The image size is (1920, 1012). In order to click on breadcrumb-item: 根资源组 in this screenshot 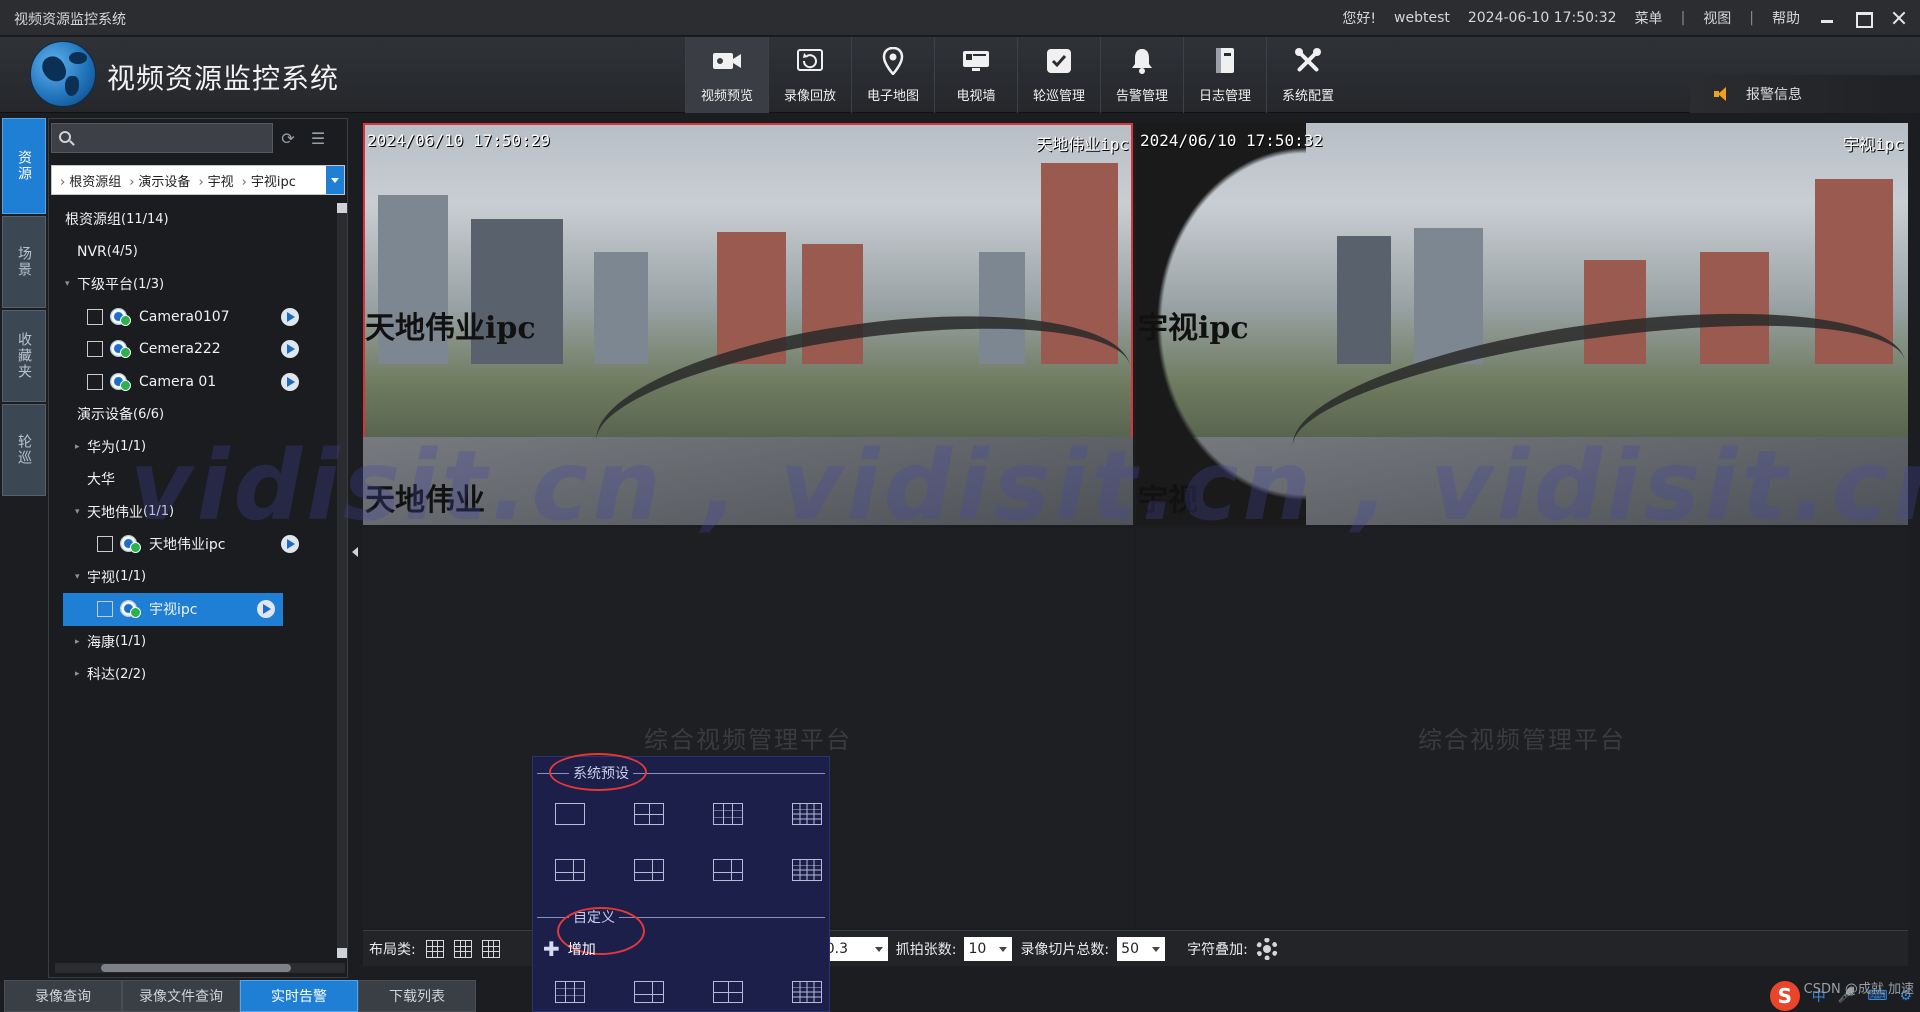, I will do `click(86, 180)`.